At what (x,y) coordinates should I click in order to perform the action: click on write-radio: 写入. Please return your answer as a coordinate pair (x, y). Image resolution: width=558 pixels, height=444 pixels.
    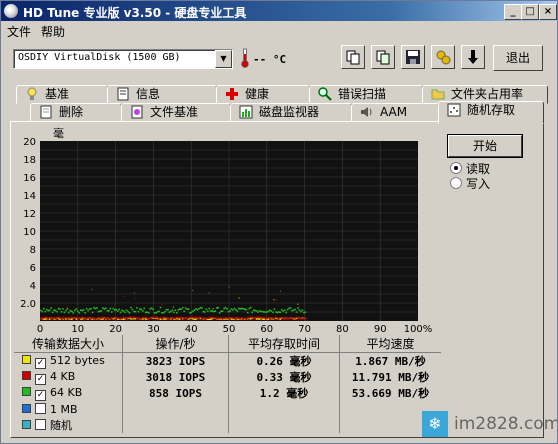
    Looking at the image, I should click on (470, 183).